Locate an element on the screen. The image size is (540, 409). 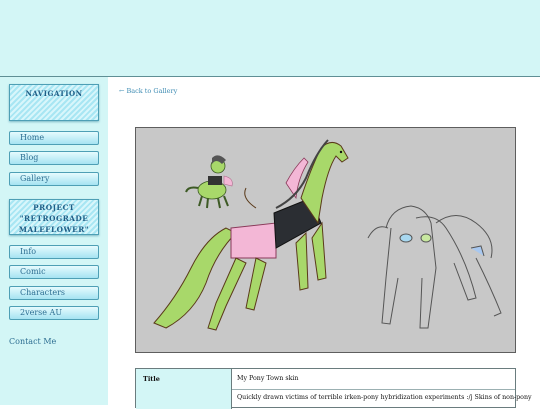
title-key: Title is located at coordinates (151, 379).